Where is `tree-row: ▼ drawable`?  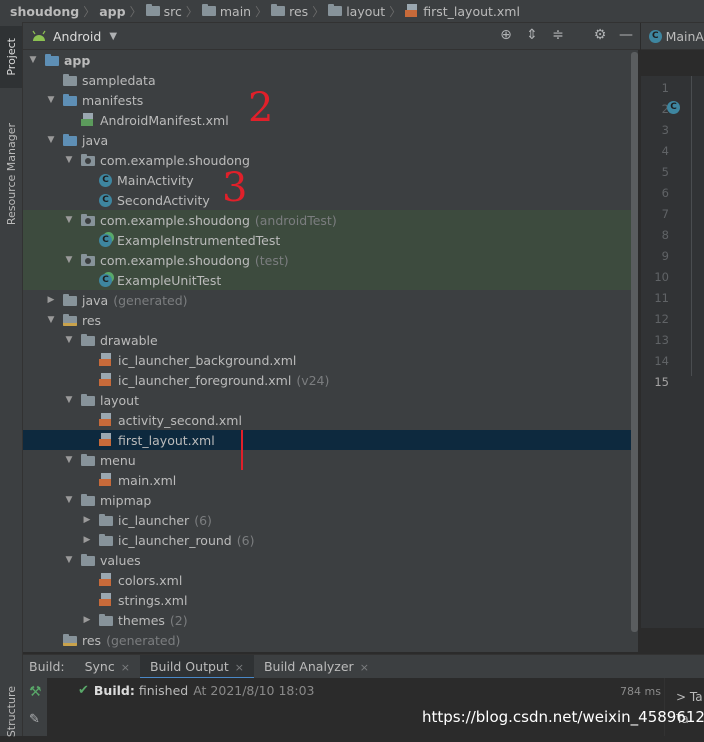
tree-row: ▼ drawable is located at coordinates (330, 340).